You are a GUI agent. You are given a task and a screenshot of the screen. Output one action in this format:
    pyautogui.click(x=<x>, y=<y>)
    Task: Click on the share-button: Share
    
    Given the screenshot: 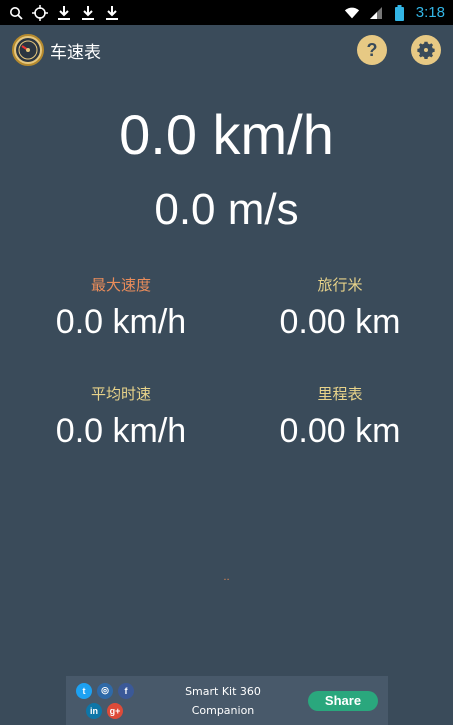 What is the action you would take?
    pyautogui.click(x=343, y=700)
    